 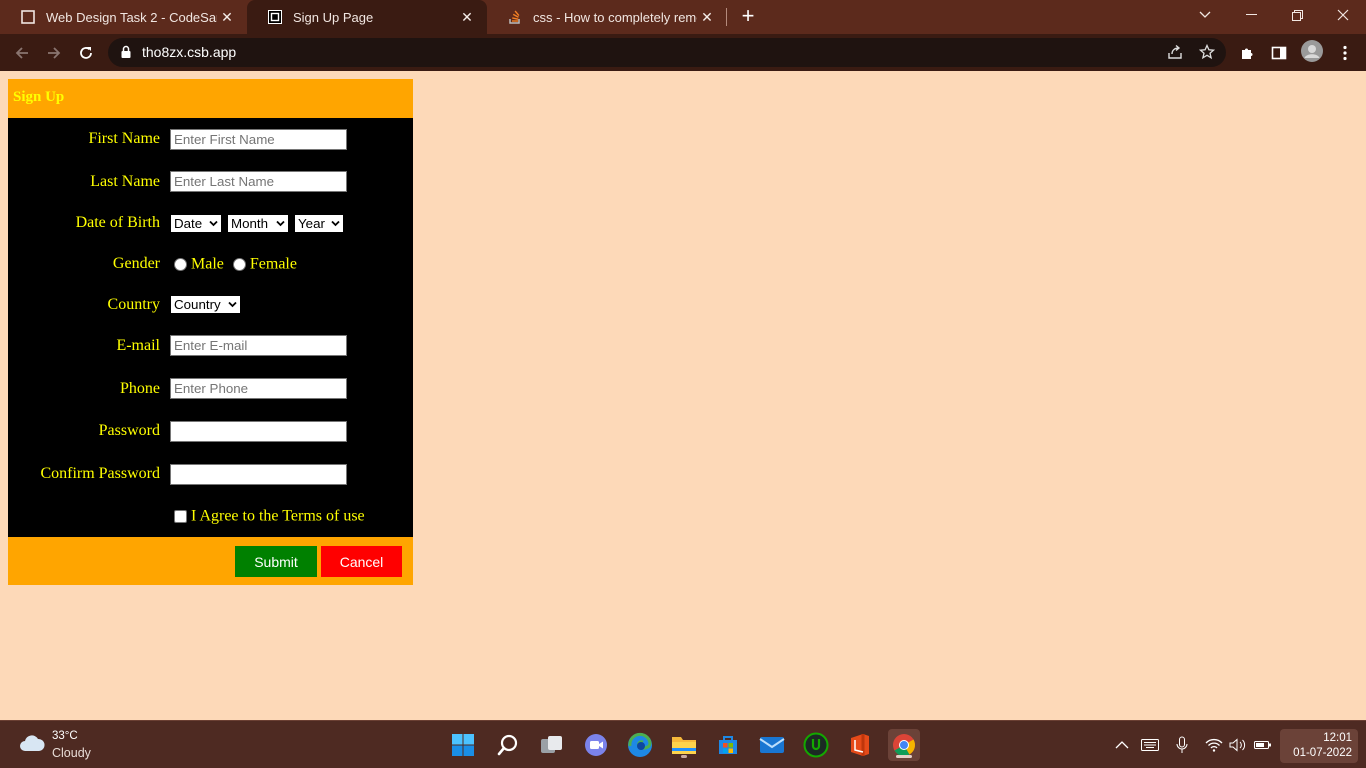 What do you see at coordinates (65, 736) in the screenshot?
I see `weather-temperature: 33°C` at bounding box center [65, 736].